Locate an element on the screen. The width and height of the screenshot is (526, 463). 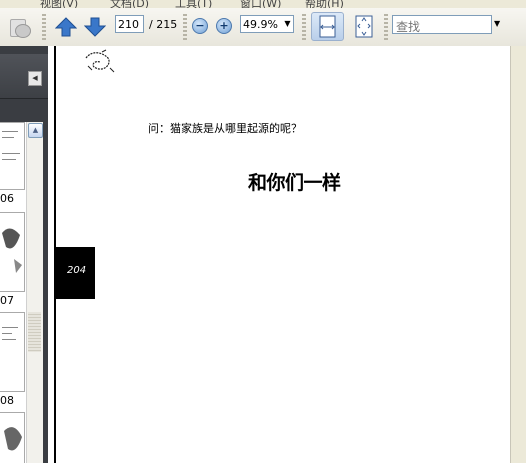
find-box is located at coordinates (442, 25).